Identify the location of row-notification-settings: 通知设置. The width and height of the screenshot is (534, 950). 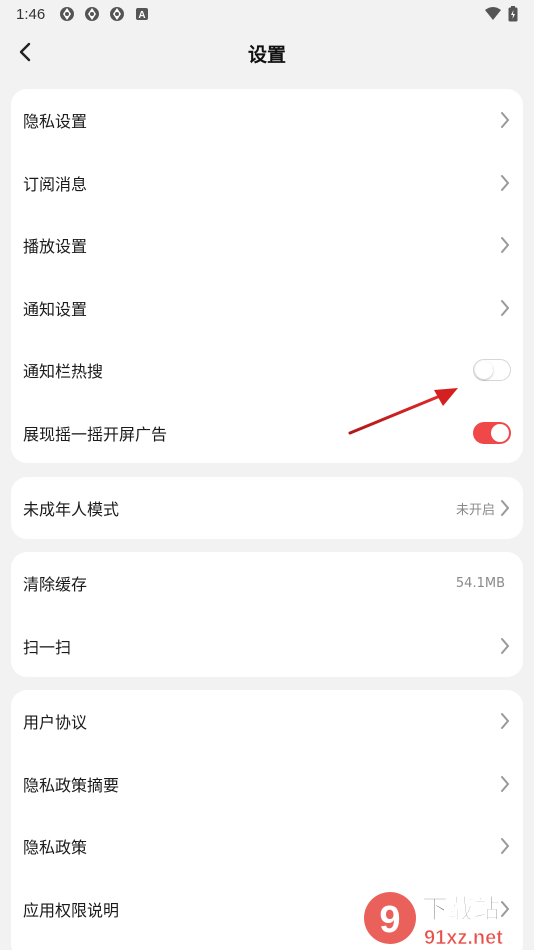
(267, 308).